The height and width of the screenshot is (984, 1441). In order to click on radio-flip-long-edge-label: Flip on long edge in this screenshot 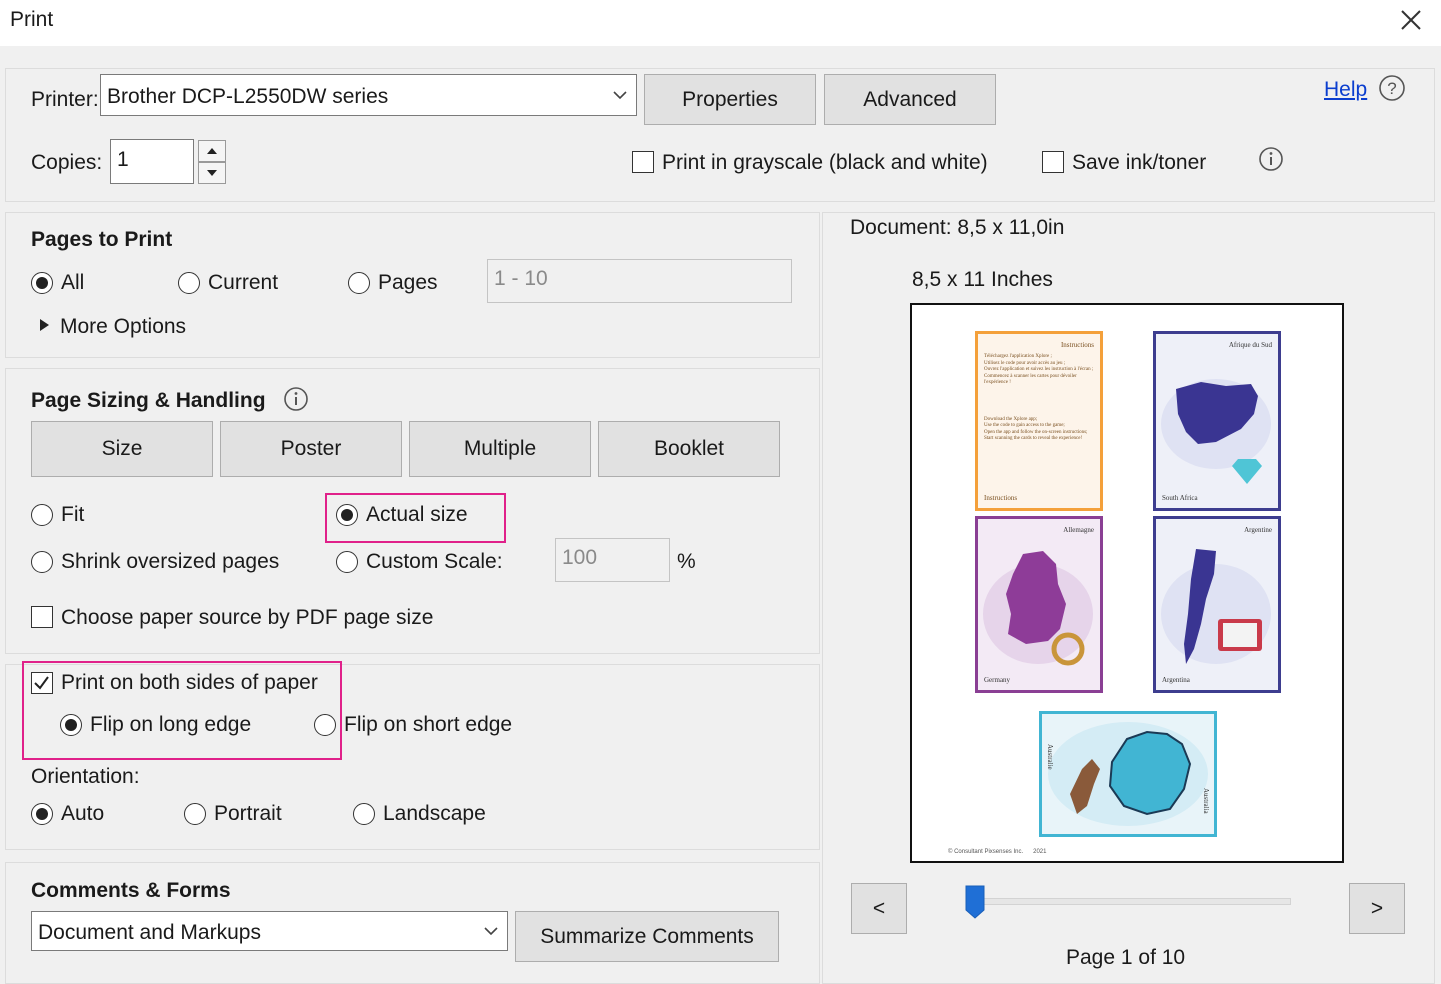, I will do `click(171, 724)`.